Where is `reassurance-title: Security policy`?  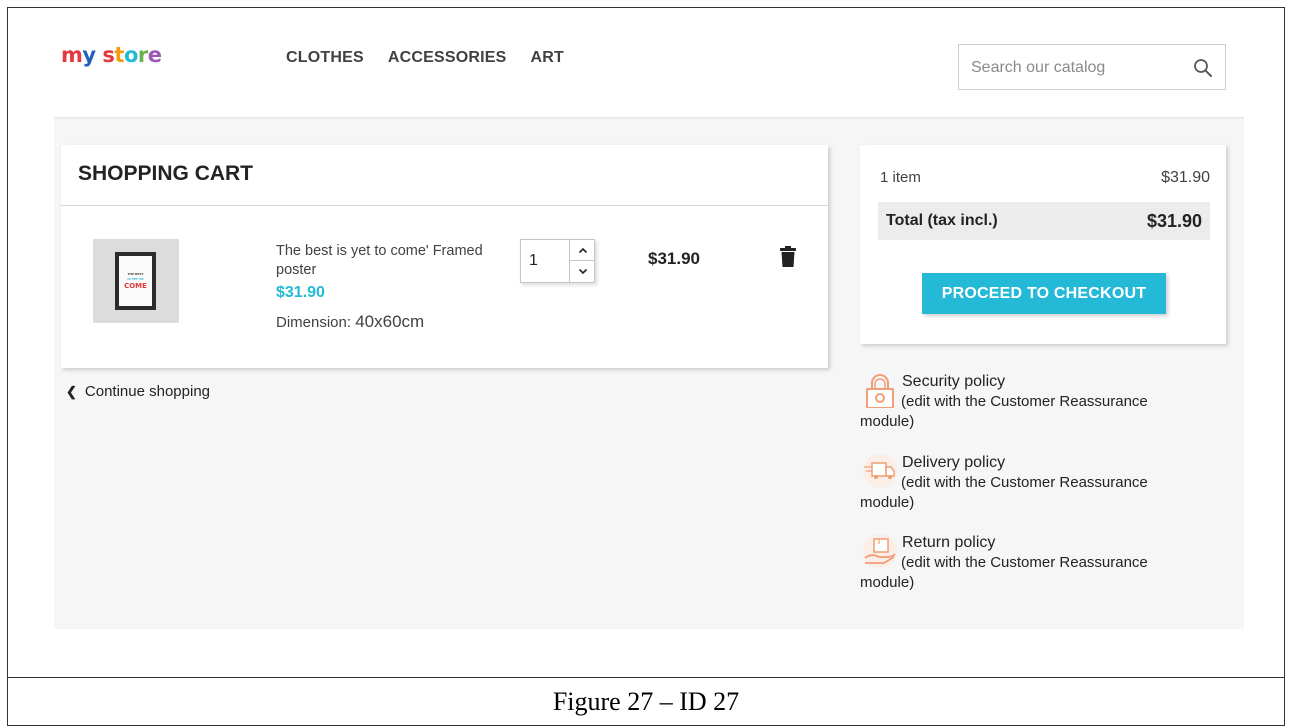
reassurance-title: Security policy is located at coordinates (954, 381).